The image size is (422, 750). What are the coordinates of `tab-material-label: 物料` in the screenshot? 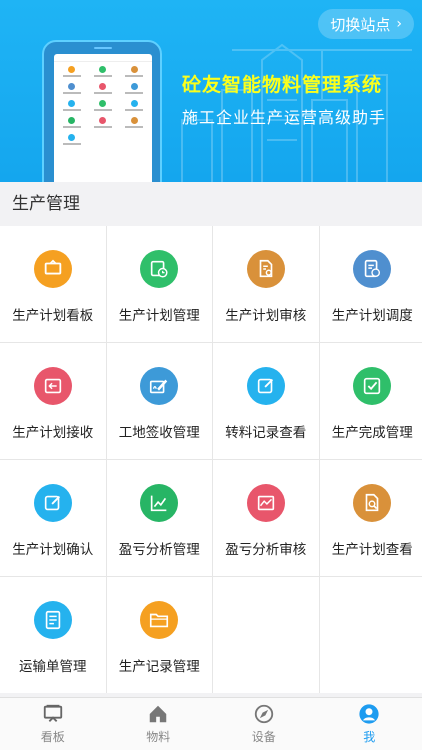 It's located at (158, 737).